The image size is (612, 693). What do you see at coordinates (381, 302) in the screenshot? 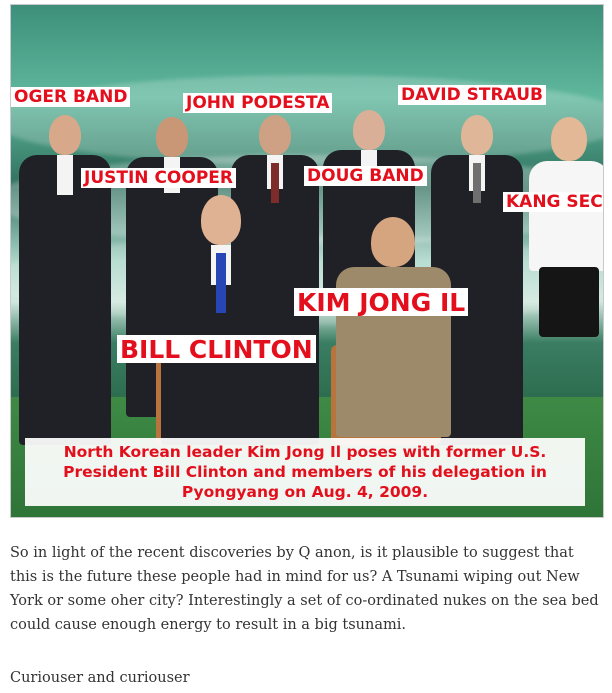
I see `label-kim-jong-il: KIM JONG IL` at bounding box center [381, 302].